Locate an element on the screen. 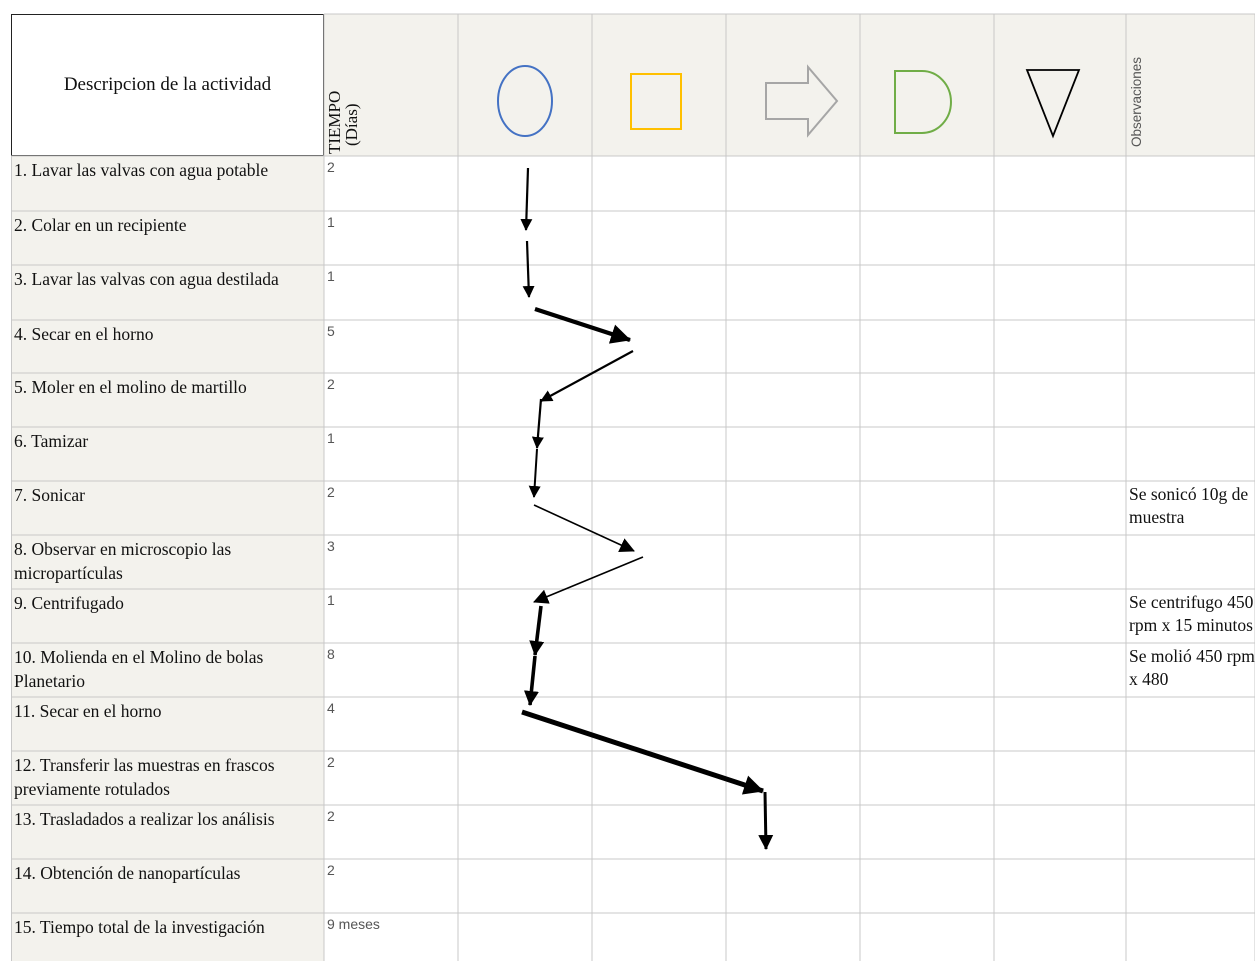  inspection-square-icon is located at coordinates (656, 101).